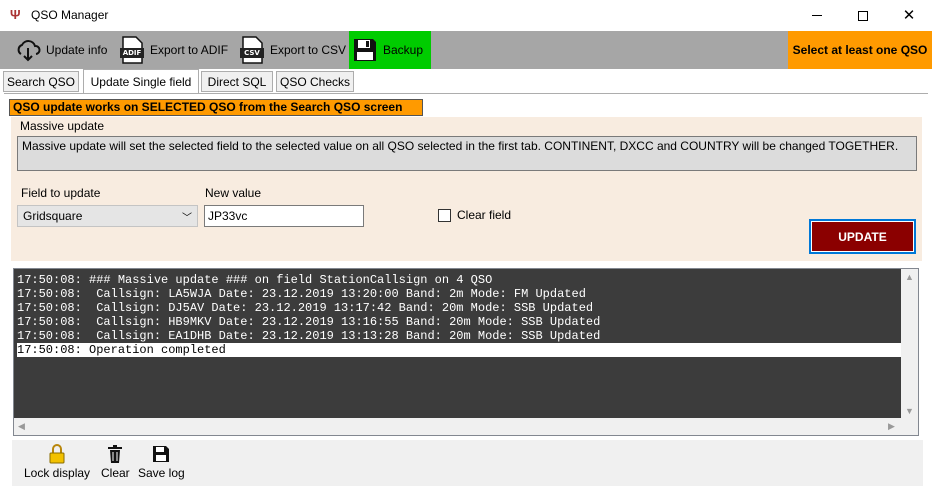 This screenshot has width=932, height=486. What do you see at coordinates (444, 215) in the screenshot?
I see `clear-field-checkbox` at bounding box center [444, 215].